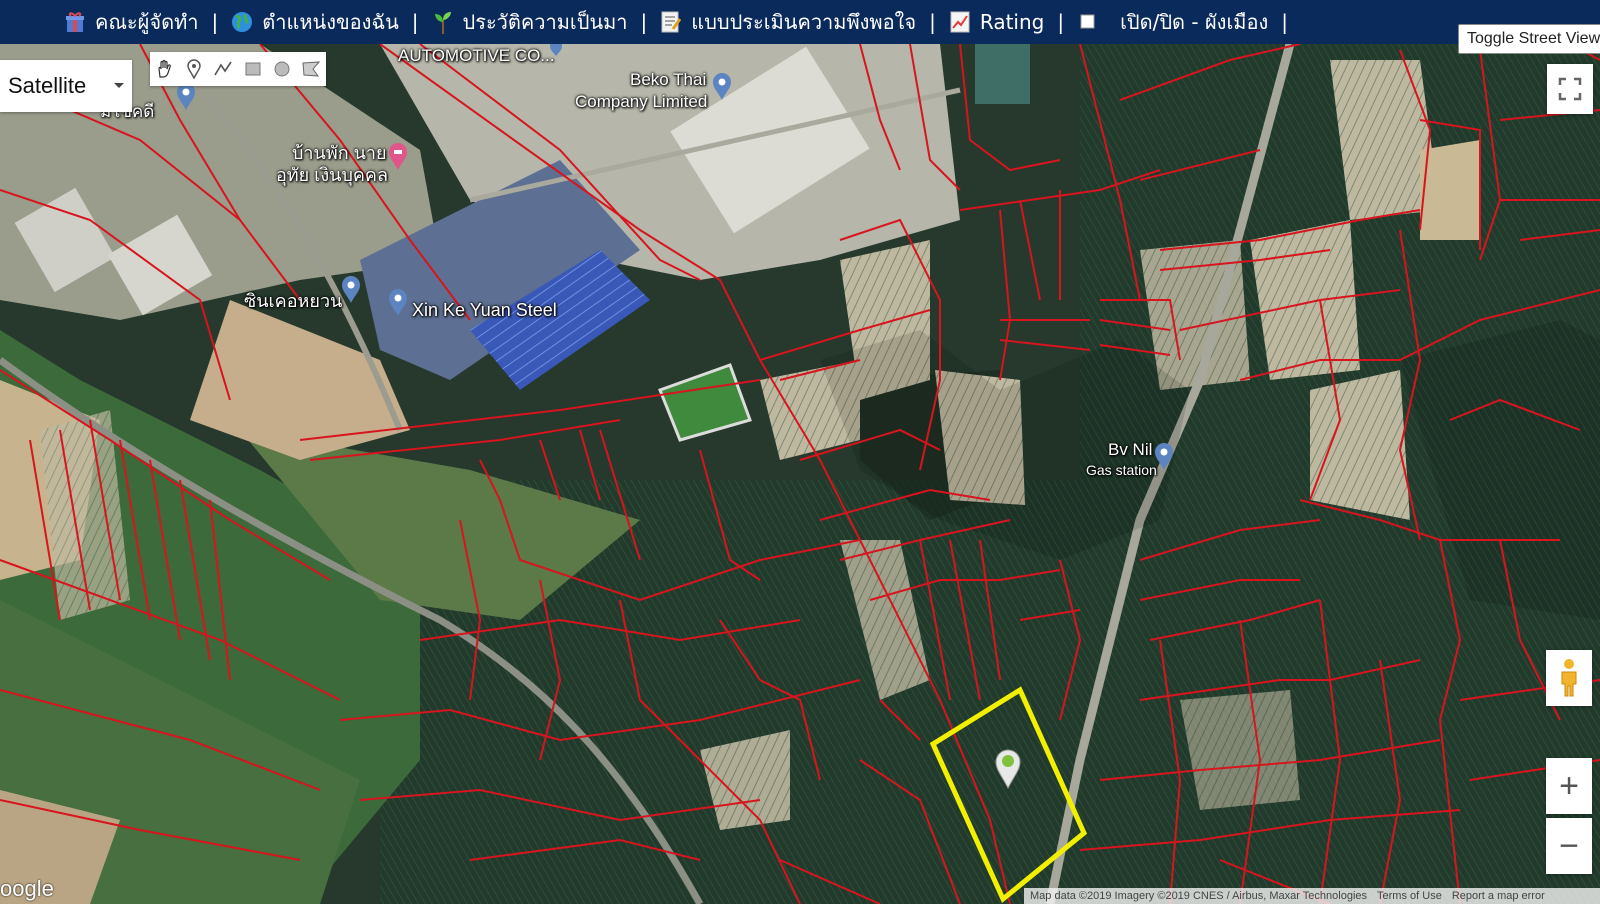 Image resolution: width=1600 pixels, height=904 pixels. I want to click on street-view-pegman-button, so click(1569, 678).